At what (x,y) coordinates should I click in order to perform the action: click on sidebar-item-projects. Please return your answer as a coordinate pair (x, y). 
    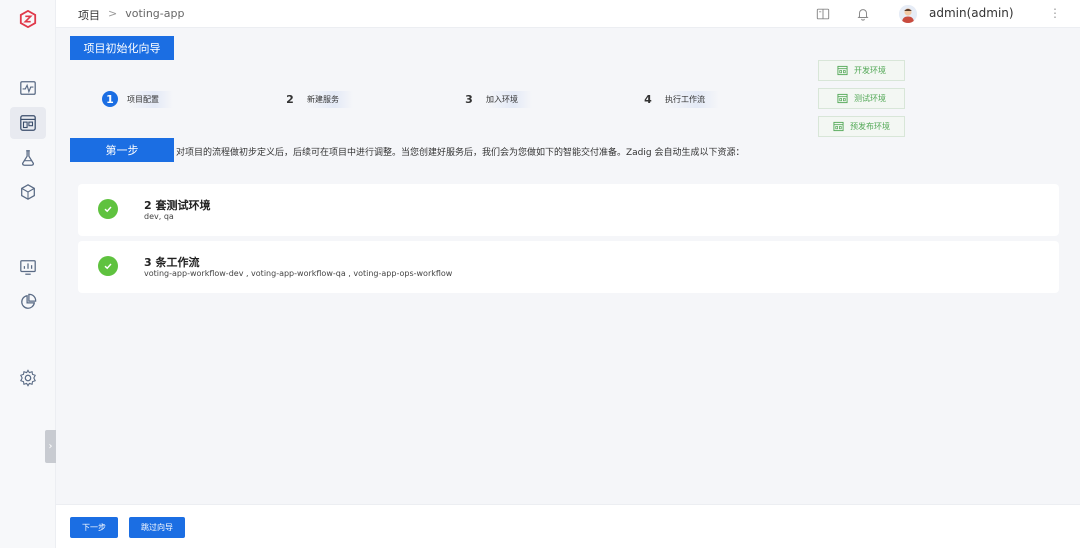
    Looking at the image, I should click on (28, 123).